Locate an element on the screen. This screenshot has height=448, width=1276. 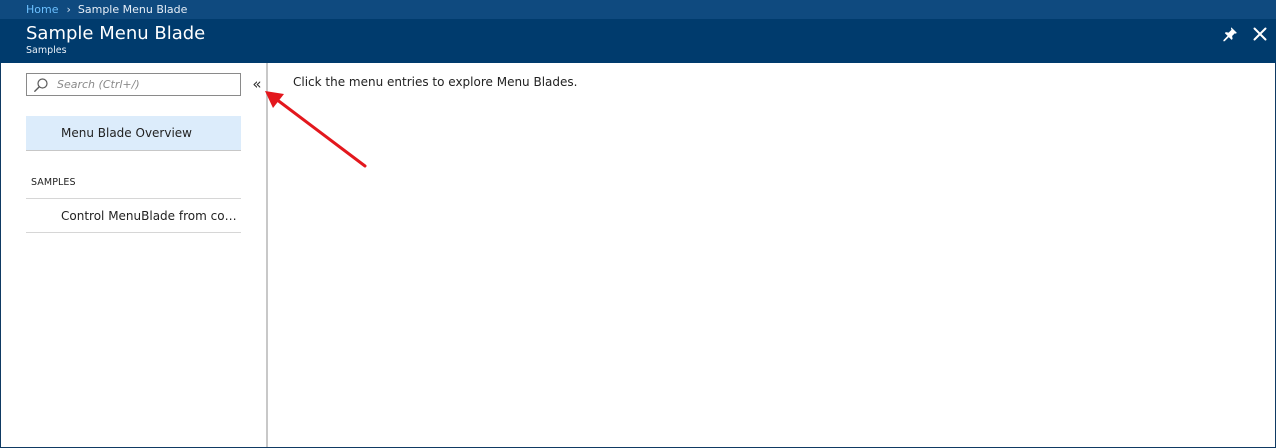
menu-item-overview: Menu Blade Overview is located at coordinates (133, 133).